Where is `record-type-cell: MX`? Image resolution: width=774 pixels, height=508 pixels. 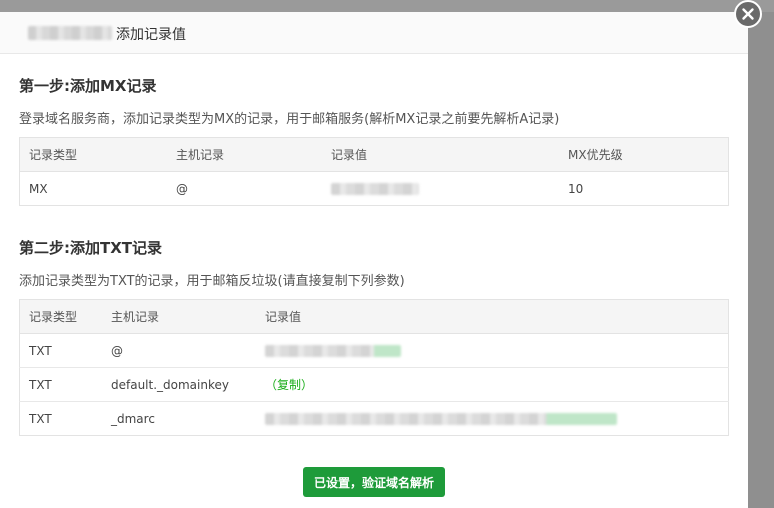 record-type-cell: MX is located at coordinates (38, 188).